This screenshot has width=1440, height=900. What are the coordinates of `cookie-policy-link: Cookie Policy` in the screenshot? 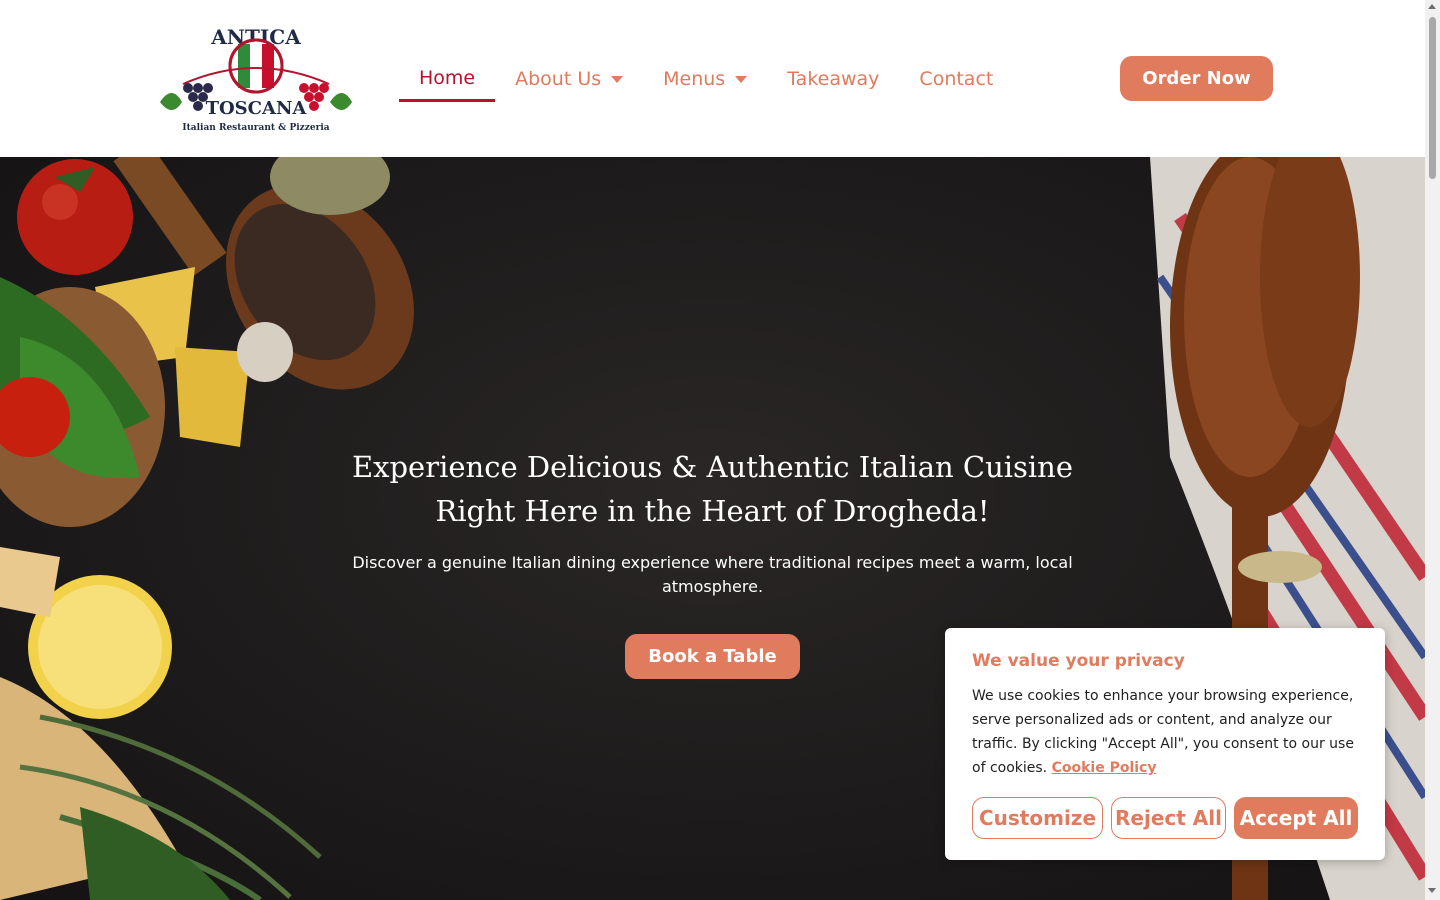 It's located at (1104, 768).